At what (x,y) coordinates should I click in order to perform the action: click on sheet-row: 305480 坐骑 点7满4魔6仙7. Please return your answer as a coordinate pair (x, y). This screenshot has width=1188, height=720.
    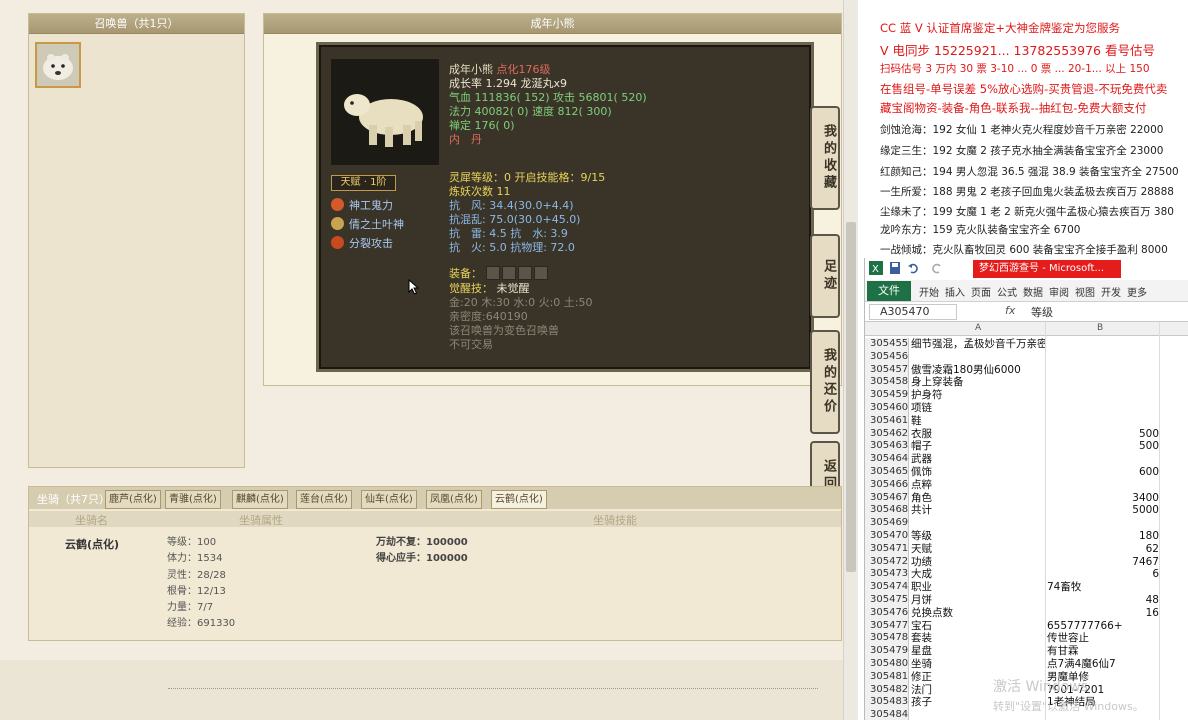
    Looking at the image, I should click on (1026, 664).